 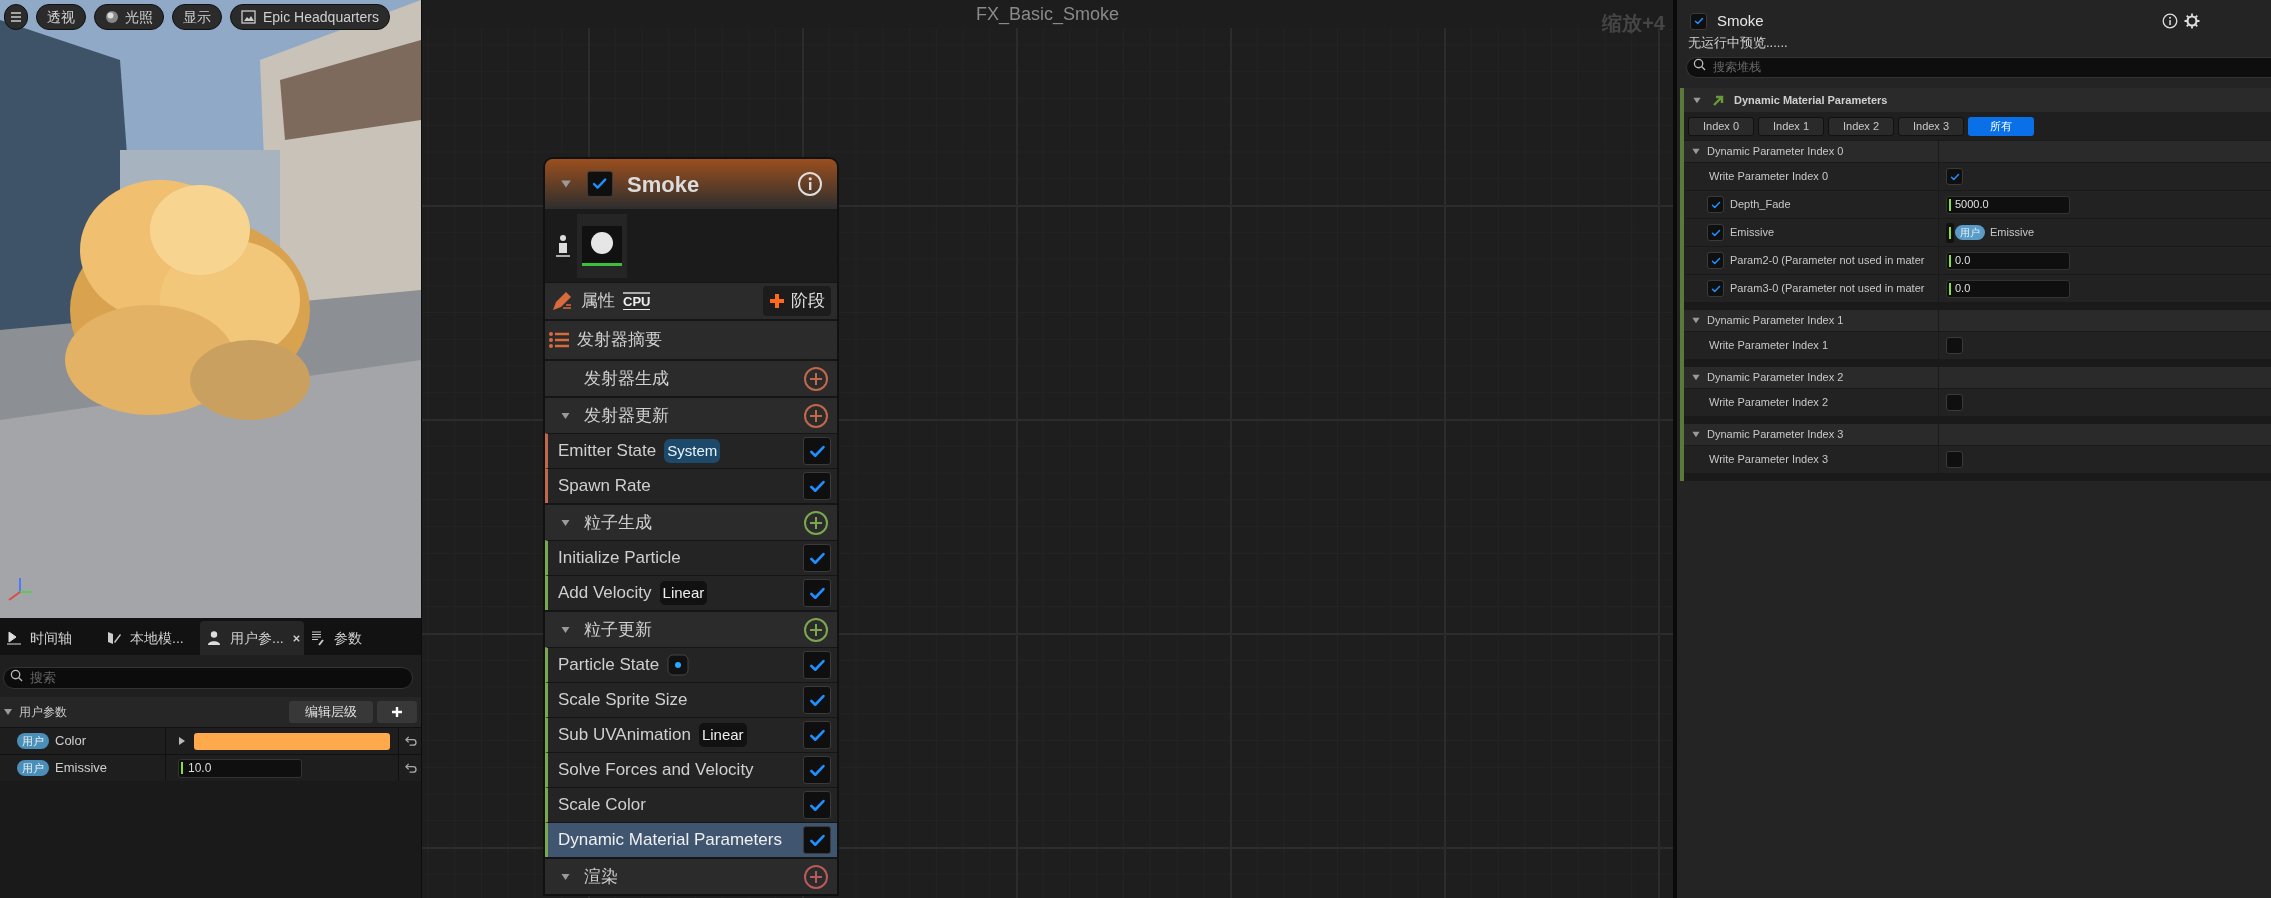 What do you see at coordinates (208, 677) in the screenshot?
I see `search-field: 搜索` at bounding box center [208, 677].